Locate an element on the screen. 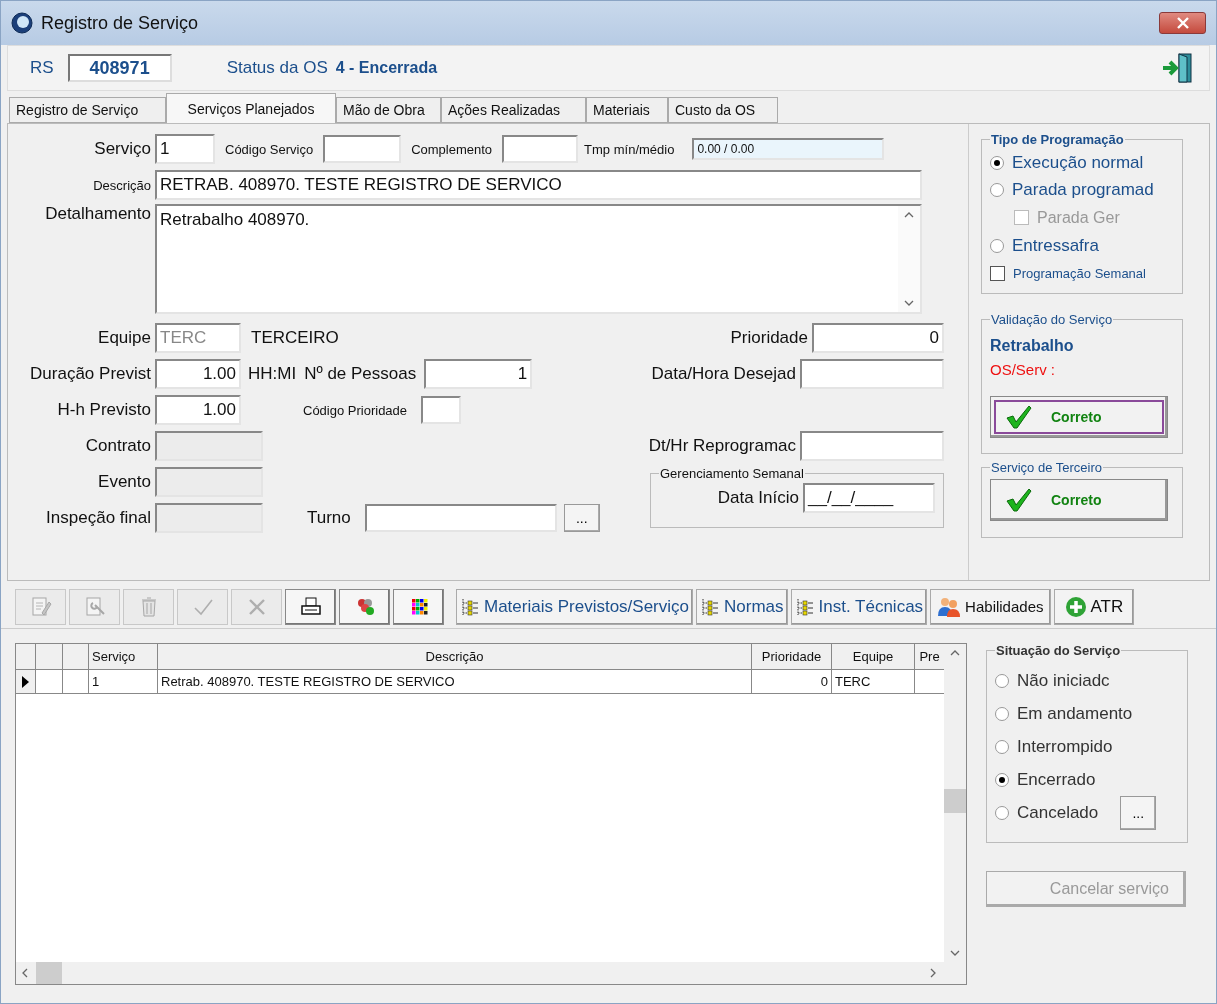 Image resolution: width=1217 pixels, height=1004 pixels. field-label: Detalhamento is located at coordinates (97, 214).